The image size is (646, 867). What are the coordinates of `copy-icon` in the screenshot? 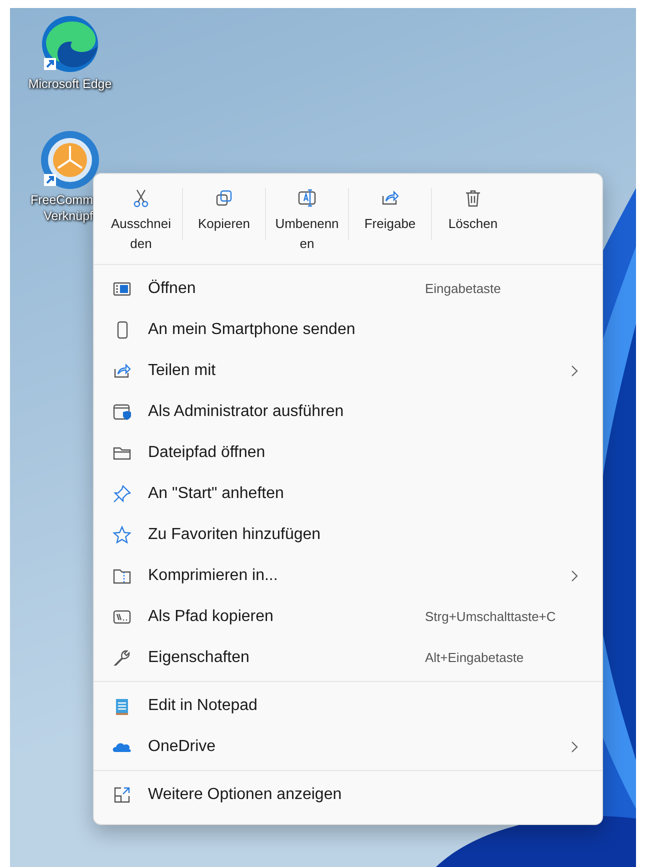 It's located at (224, 198).